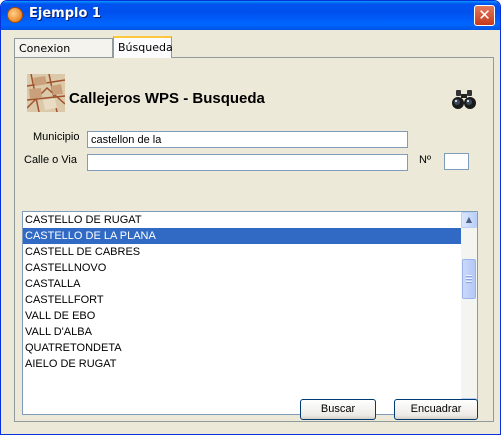 This screenshot has width=501, height=435. What do you see at coordinates (15, 15) in the screenshot?
I see `app-icon` at bounding box center [15, 15].